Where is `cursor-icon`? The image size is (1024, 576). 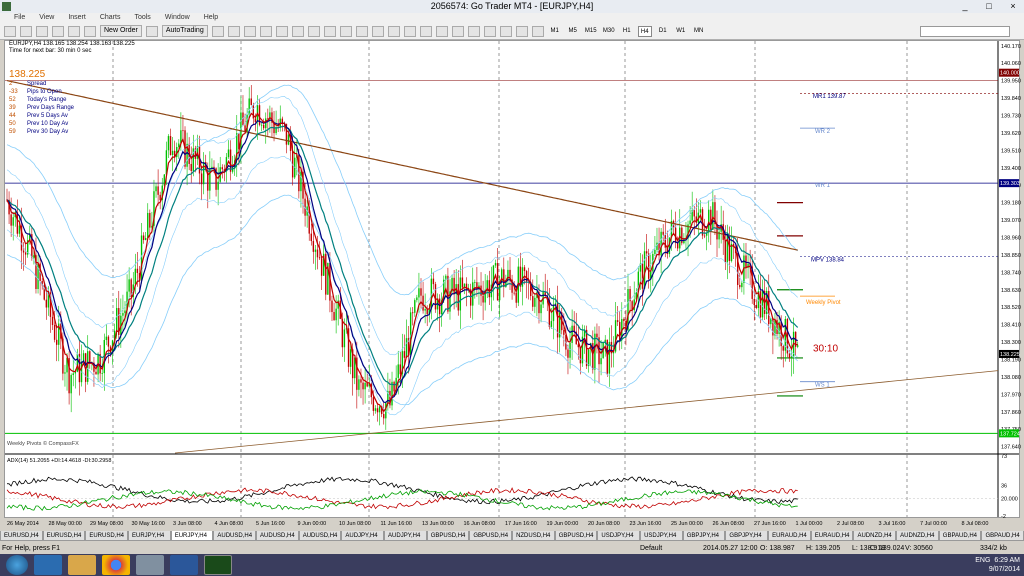
cursor-icon is located at coordinates (393, 31).